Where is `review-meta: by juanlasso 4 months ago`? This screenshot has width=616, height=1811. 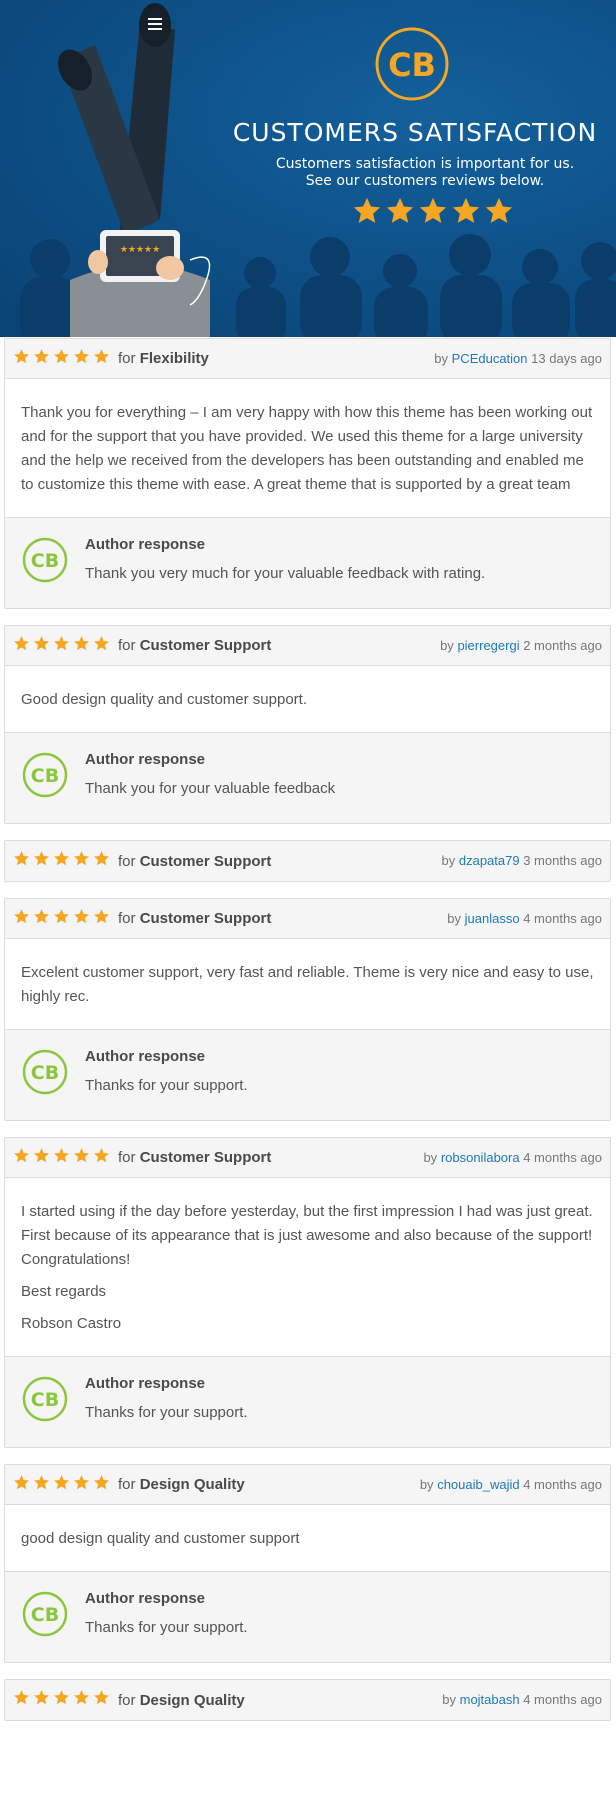
review-meta: by juanlasso 4 months ago is located at coordinates (524, 918).